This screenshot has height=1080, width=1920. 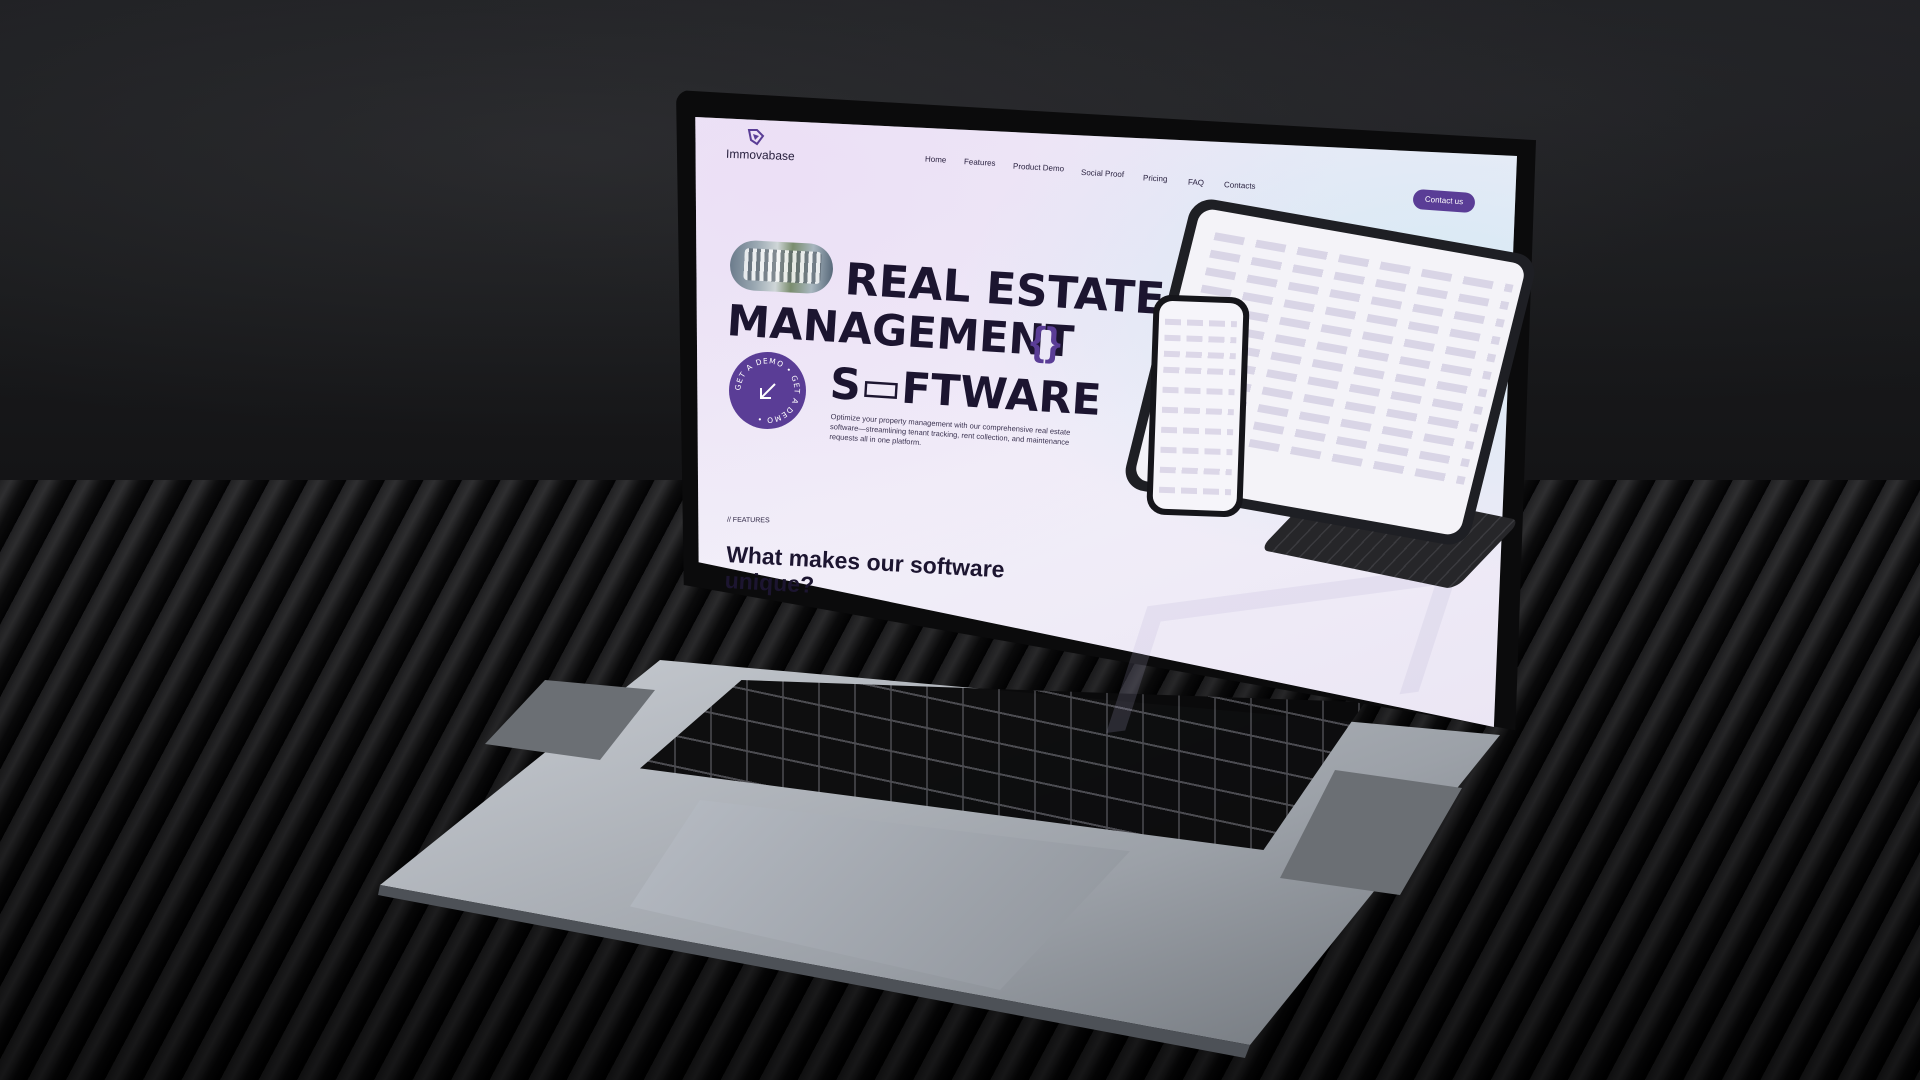 I want to click on get-demo-badge-graphic: GET A DEMO • GET A DEMO •, so click(x=766, y=390).